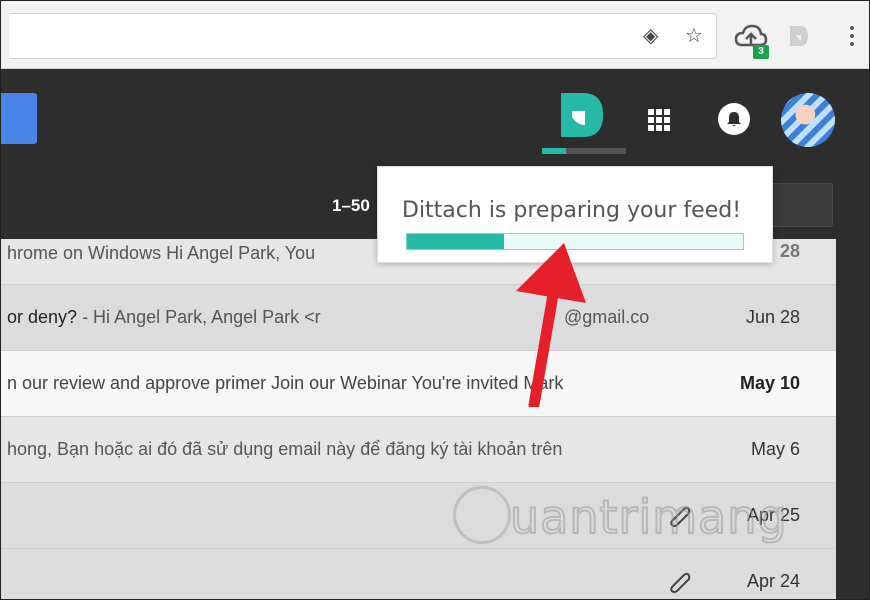 The height and width of the screenshot is (600, 870). What do you see at coordinates (584, 151) in the screenshot?
I see `dittach-loading-bar` at bounding box center [584, 151].